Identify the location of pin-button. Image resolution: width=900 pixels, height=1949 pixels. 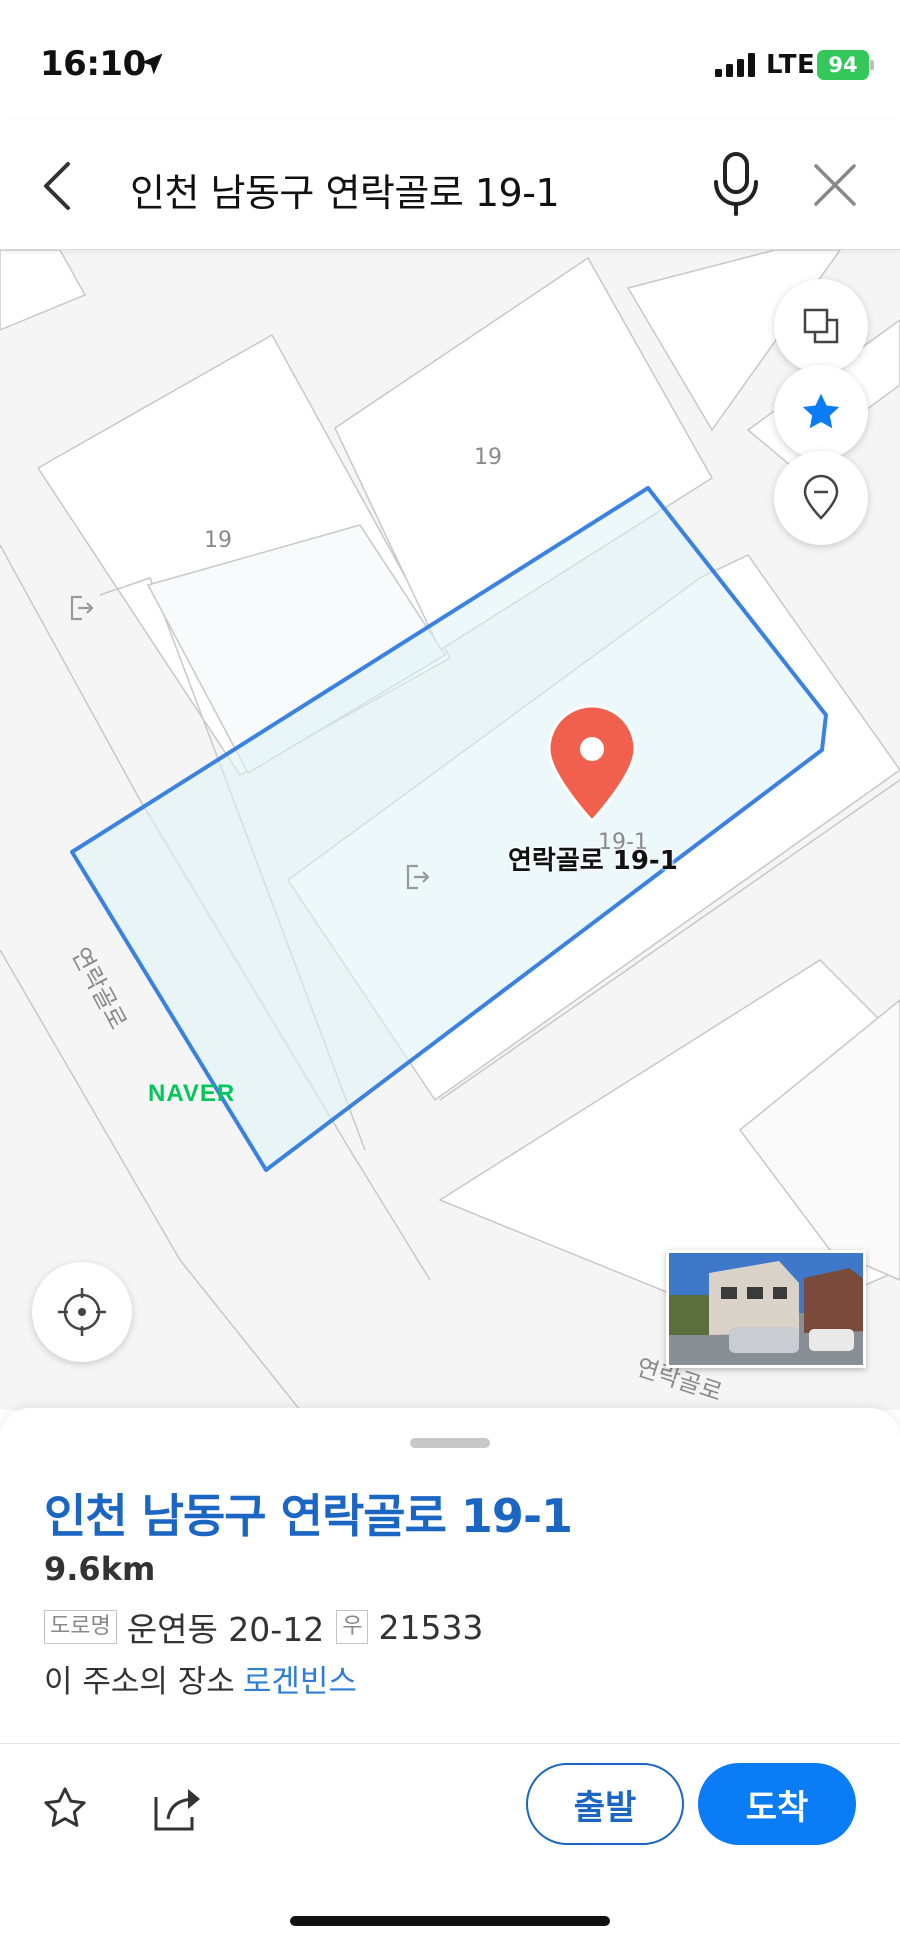
(821, 498).